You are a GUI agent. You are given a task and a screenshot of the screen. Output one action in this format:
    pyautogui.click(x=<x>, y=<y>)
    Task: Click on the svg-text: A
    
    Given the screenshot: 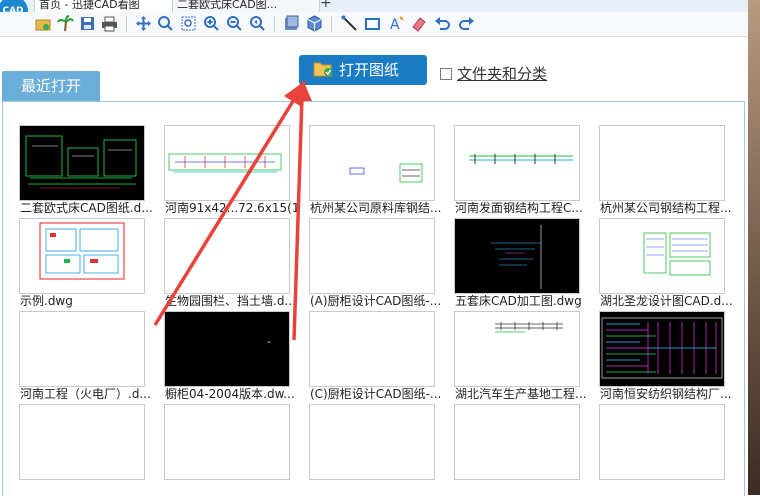 What is the action you would take?
    pyautogui.click(x=395, y=24)
    